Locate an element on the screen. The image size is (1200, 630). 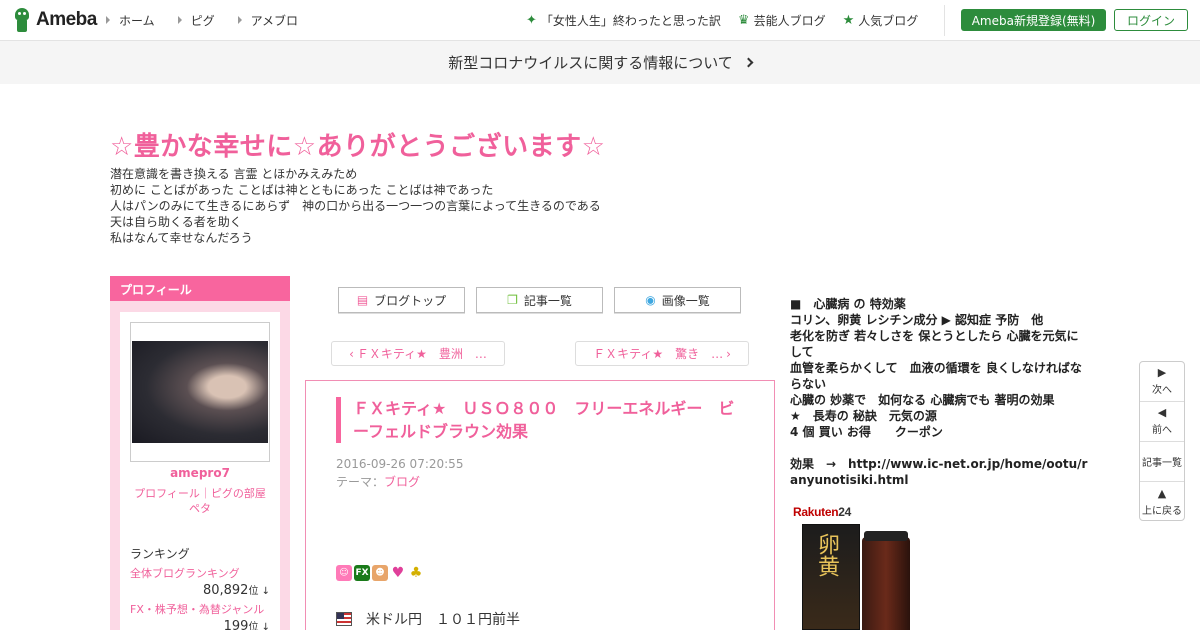
login-button: ログイン is located at coordinates (1151, 20).